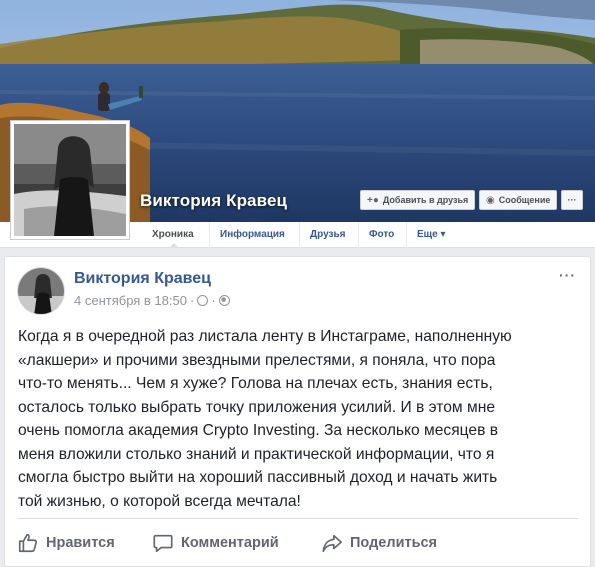 The width and height of the screenshot is (595, 567). I want to click on profile-picture, so click(70, 180).